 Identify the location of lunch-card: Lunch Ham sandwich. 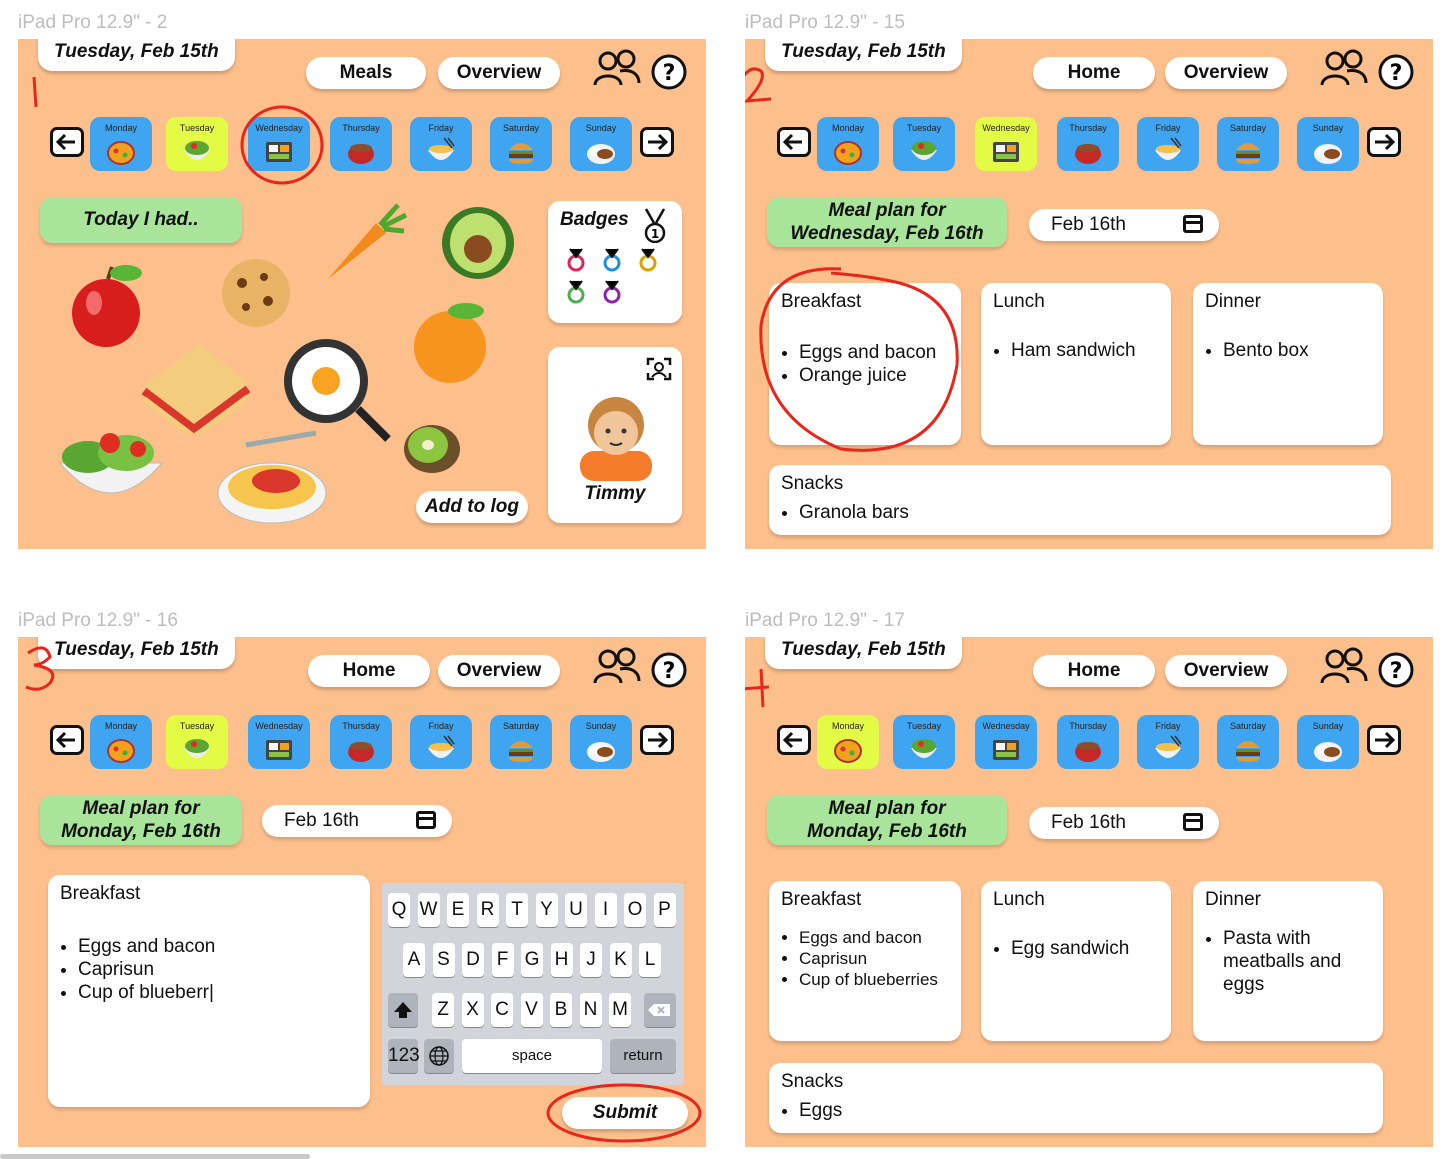
(1076, 364).